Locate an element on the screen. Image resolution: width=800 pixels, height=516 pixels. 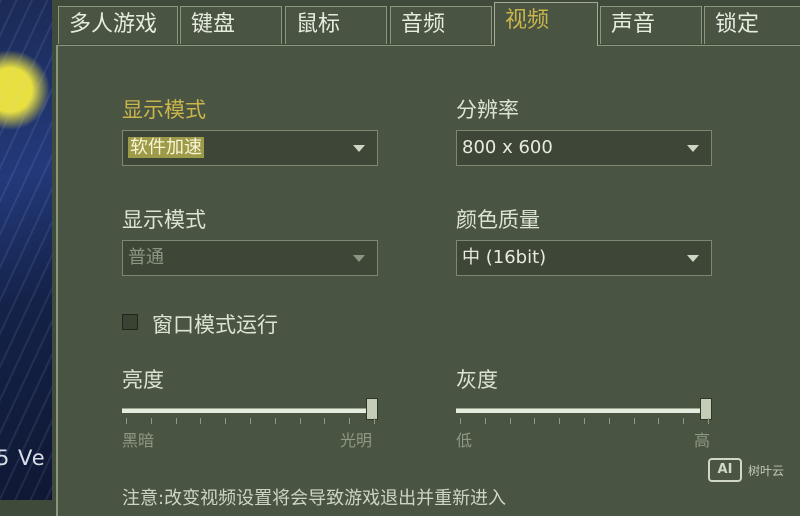
display-mode-dropdown: 软件加速 is located at coordinates (250, 148).